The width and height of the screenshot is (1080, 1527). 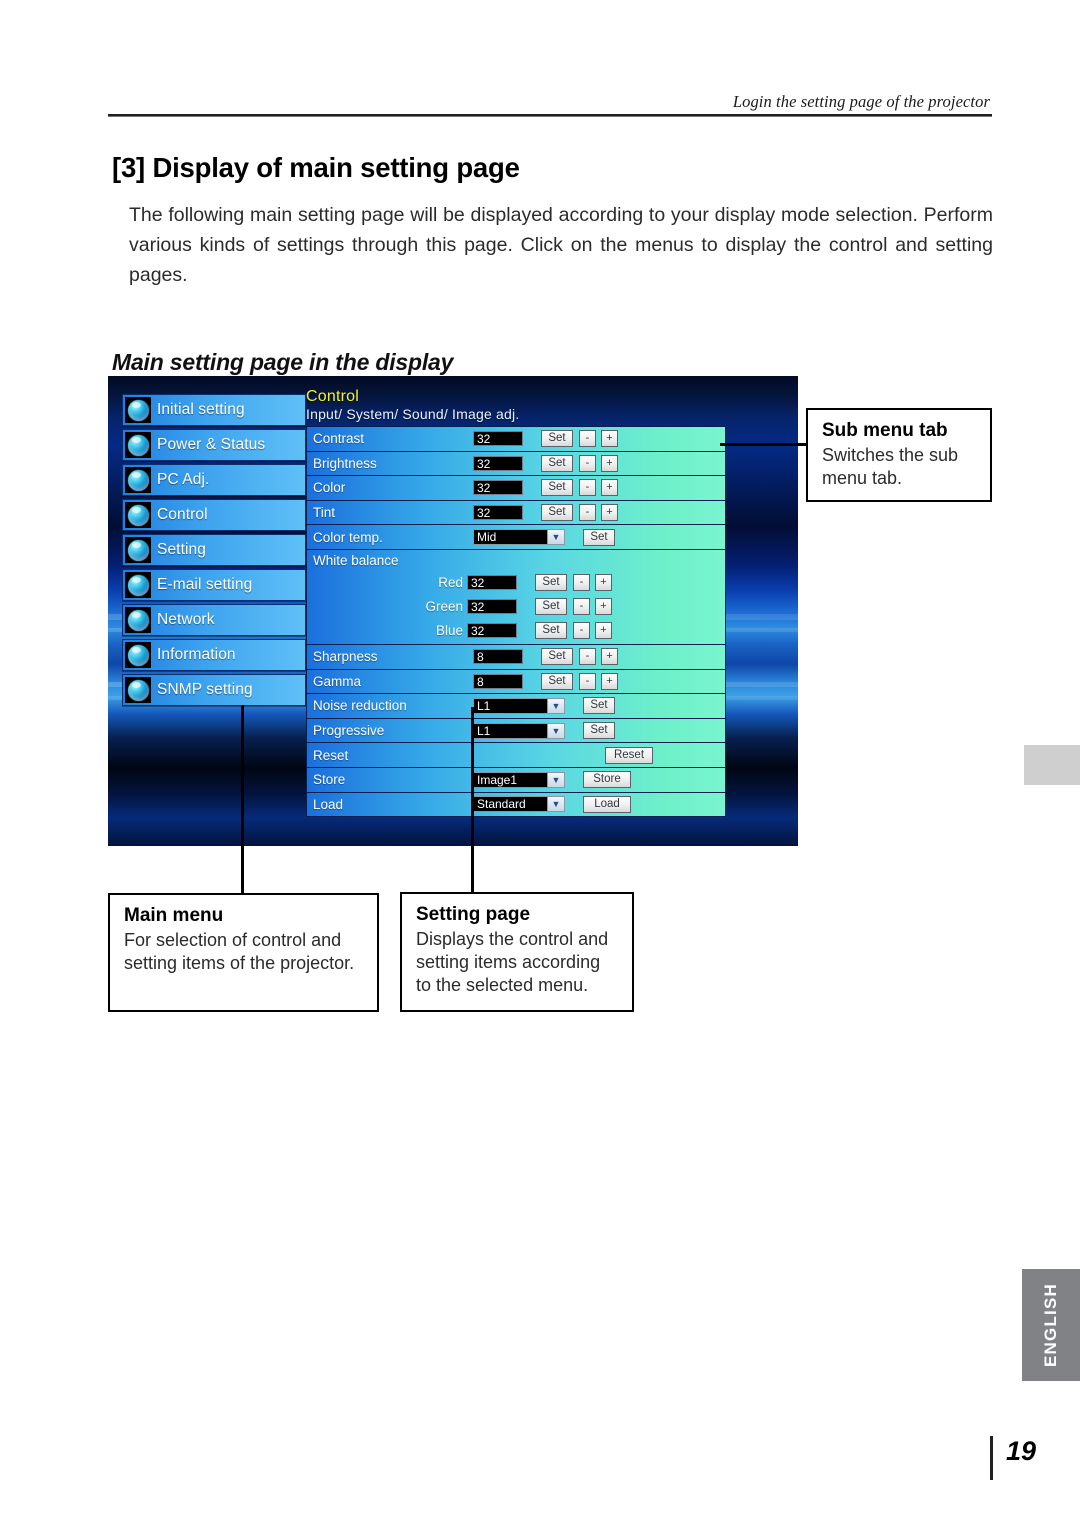 I want to click on table-row: Store Image1 ▼ Store, so click(x=516, y=780).